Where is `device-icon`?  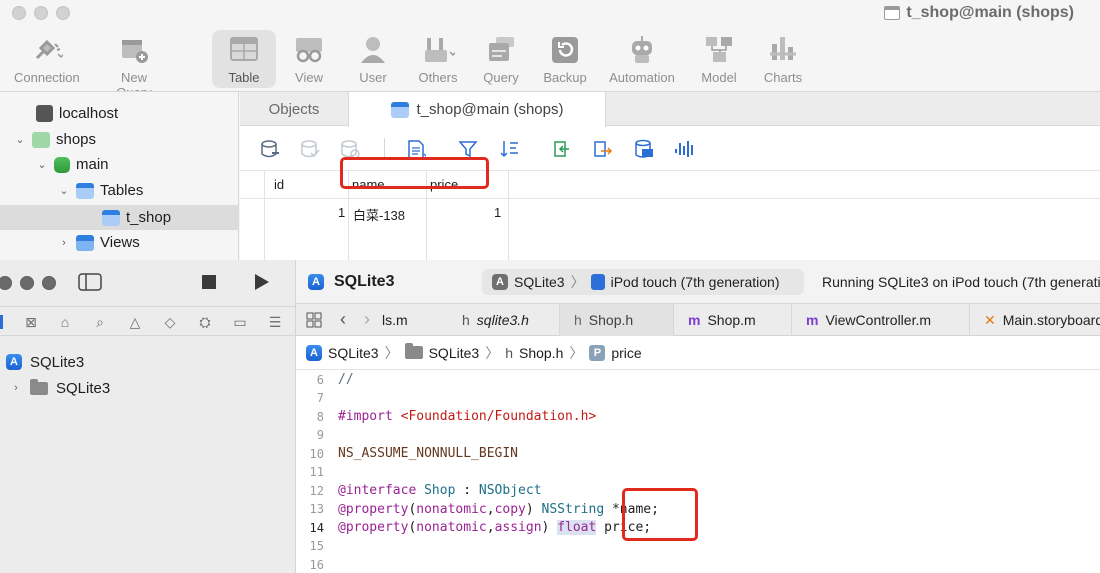
device-icon is located at coordinates (597, 282).